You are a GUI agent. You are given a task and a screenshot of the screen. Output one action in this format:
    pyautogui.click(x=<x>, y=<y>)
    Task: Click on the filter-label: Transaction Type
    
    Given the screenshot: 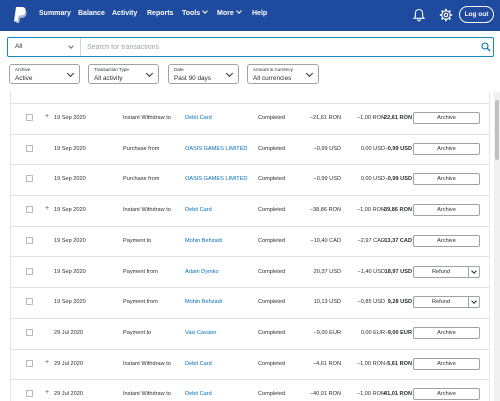 What is the action you would take?
    pyautogui.click(x=111, y=69)
    